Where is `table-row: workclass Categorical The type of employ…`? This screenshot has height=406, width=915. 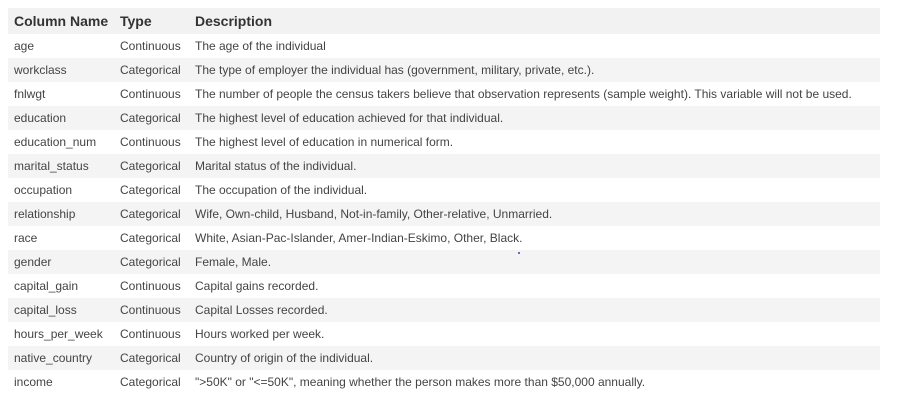
table-row: workclass Categorical The type of employ… is located at coordinates (444, 70).